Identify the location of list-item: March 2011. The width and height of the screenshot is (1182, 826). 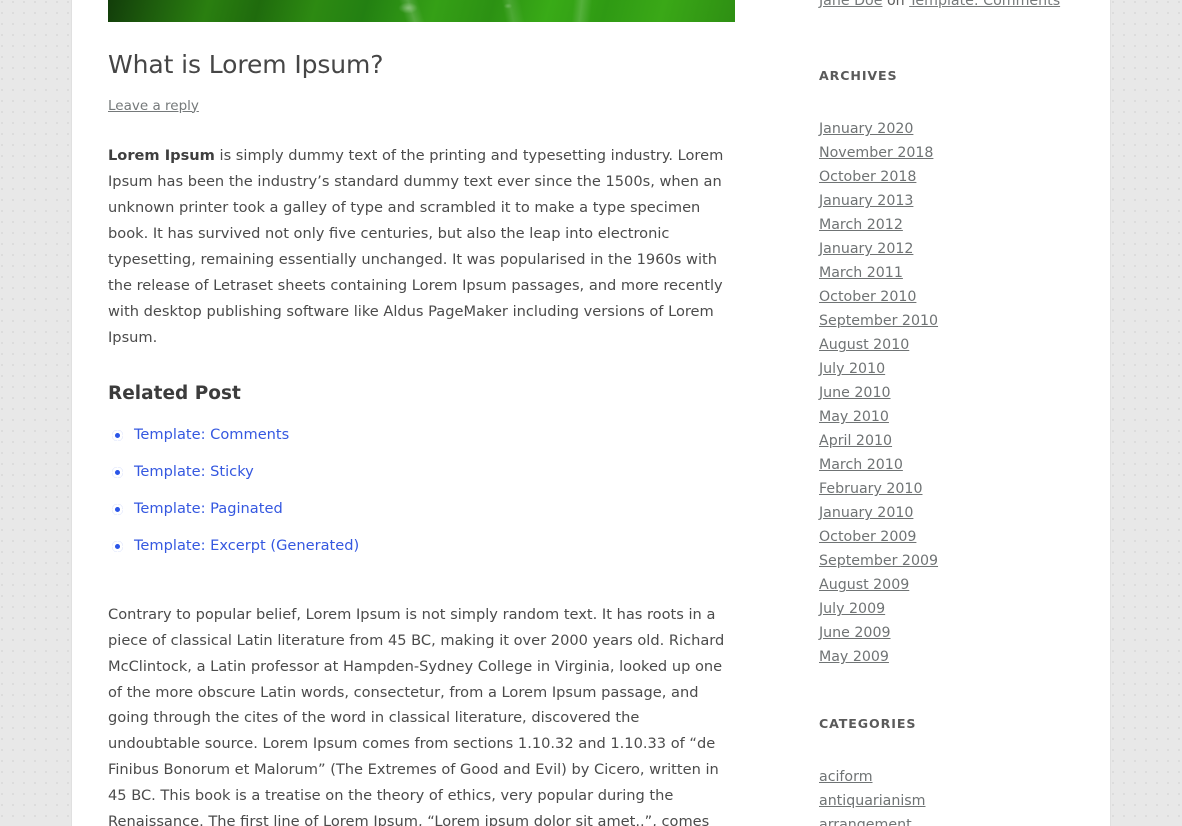
(944, 273).